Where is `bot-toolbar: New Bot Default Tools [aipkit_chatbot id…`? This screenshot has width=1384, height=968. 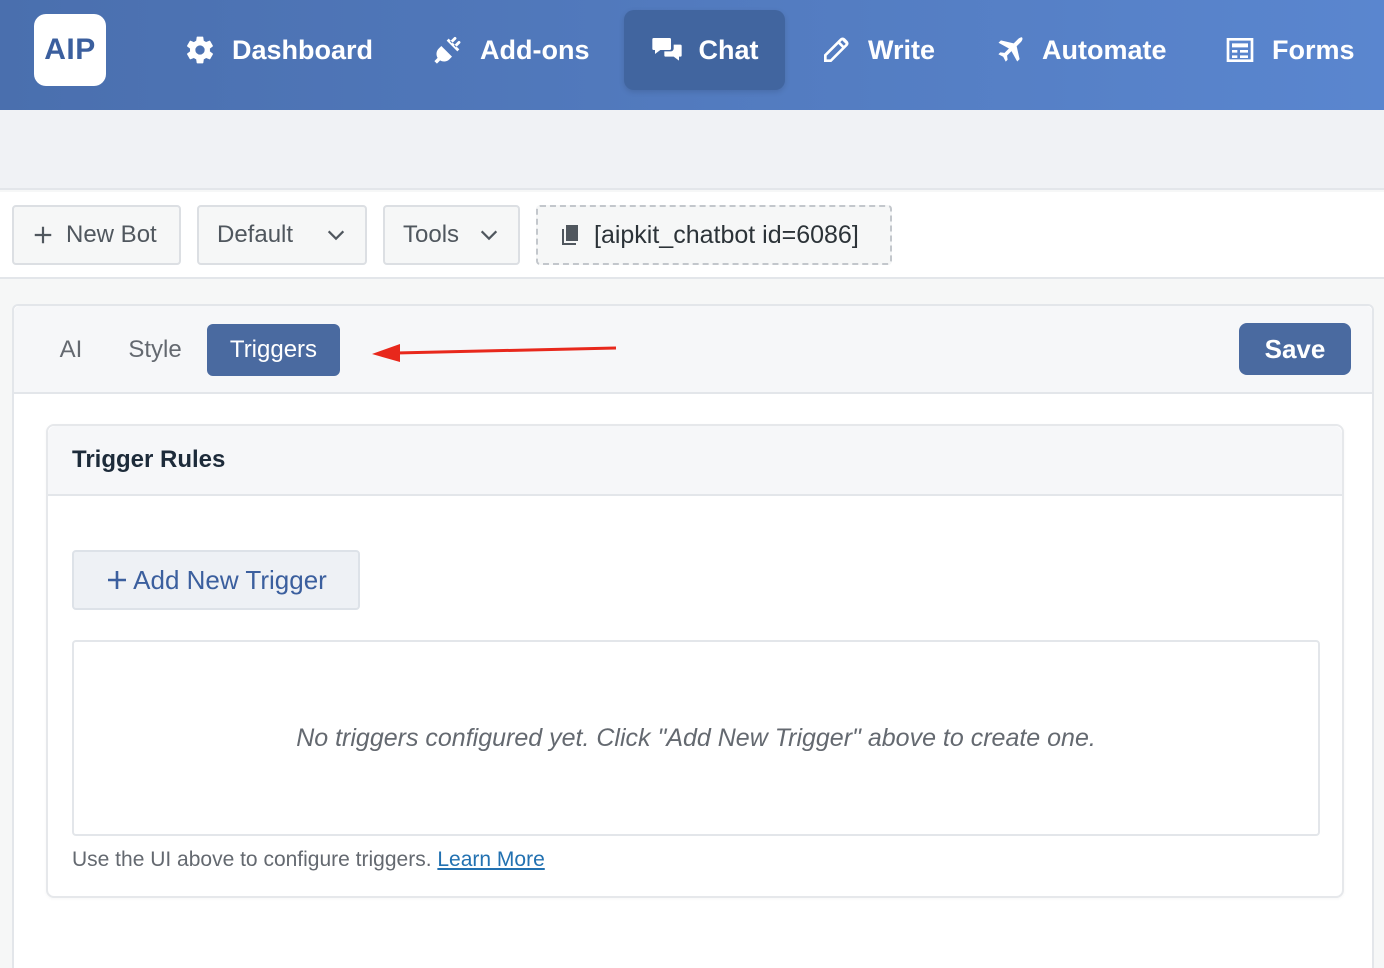 bot-toolbar: New Bot Default Tools [aipkit_chatbot id… is located at coordinates (692, 235).